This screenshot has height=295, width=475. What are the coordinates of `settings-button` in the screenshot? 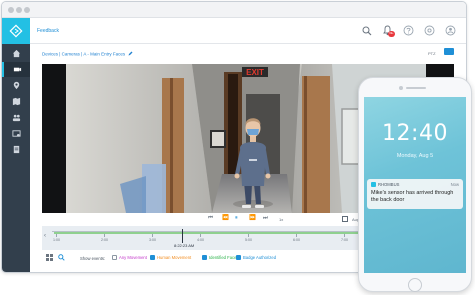 It's located at (429, 30).